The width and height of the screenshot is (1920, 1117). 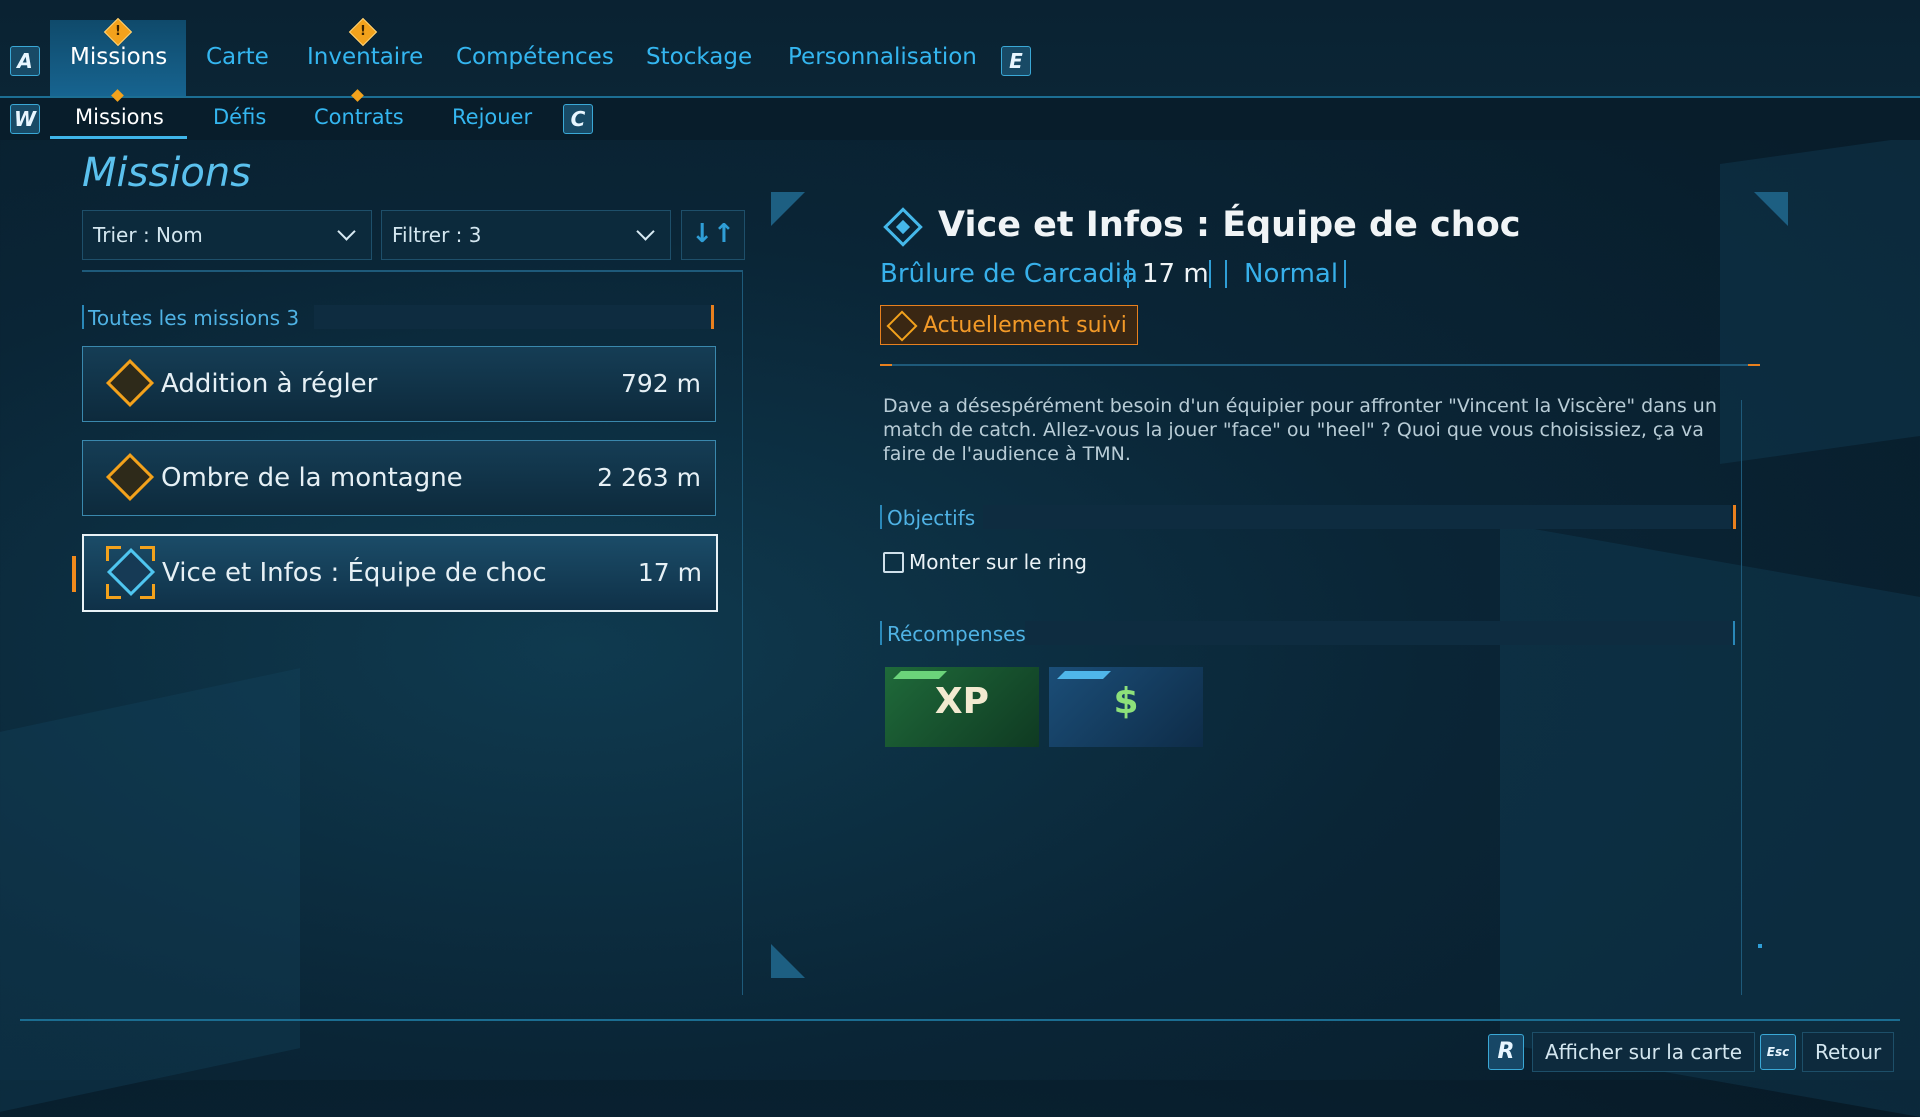 I want to click on mission-item-ombre: Ombre de la montagne 2 263 m, so click(x=399, y=478).